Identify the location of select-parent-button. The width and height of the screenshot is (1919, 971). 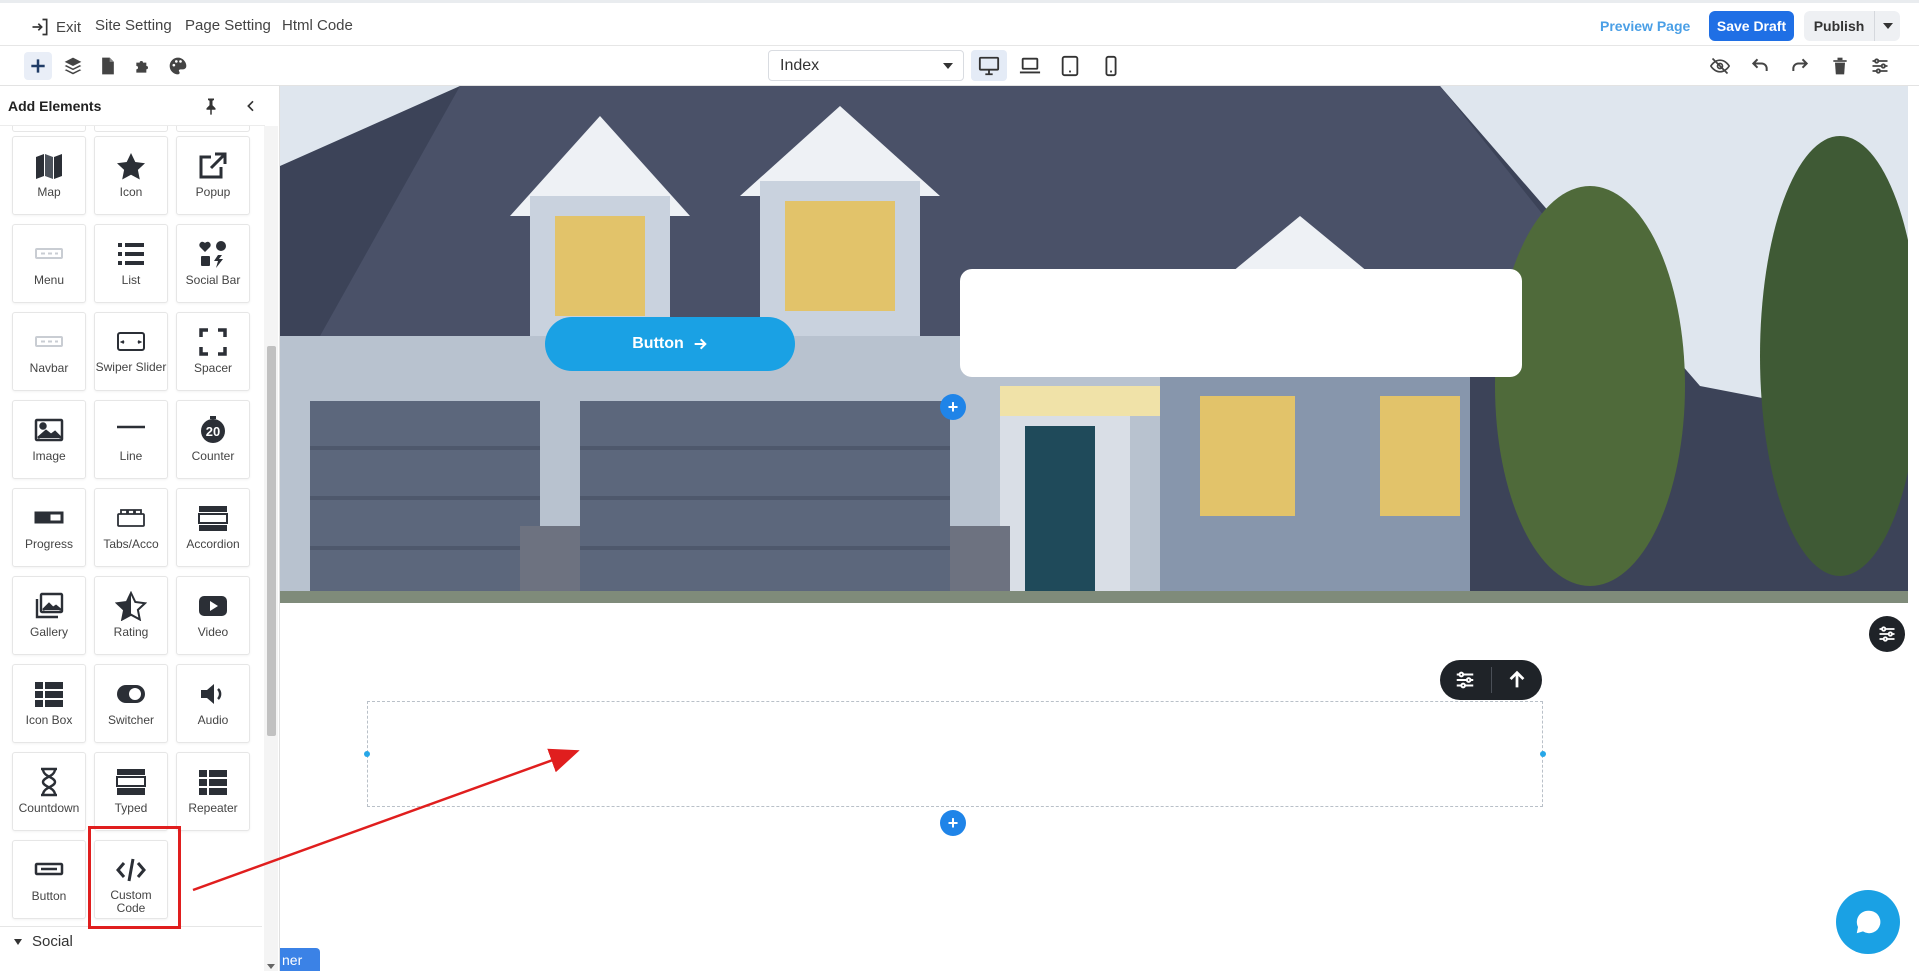
(1516, 680).